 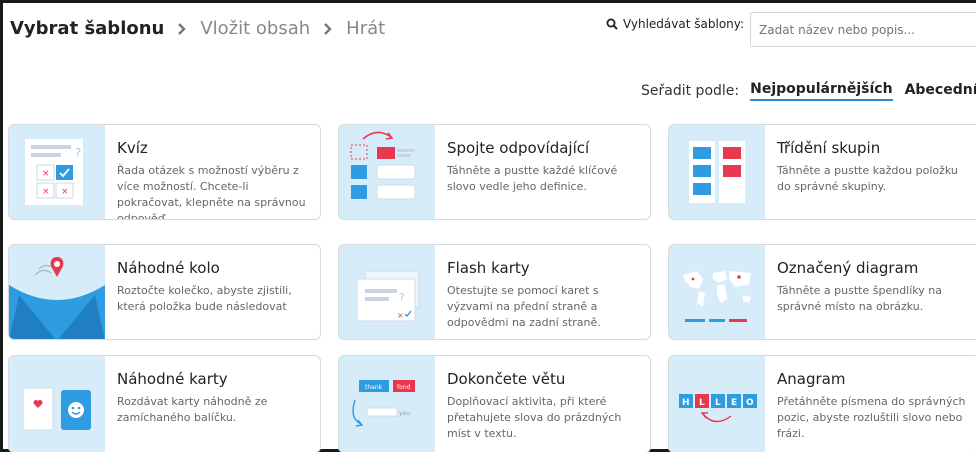 I want to click on template-title: Spojte odpovídající, so click(x=518, y=148).